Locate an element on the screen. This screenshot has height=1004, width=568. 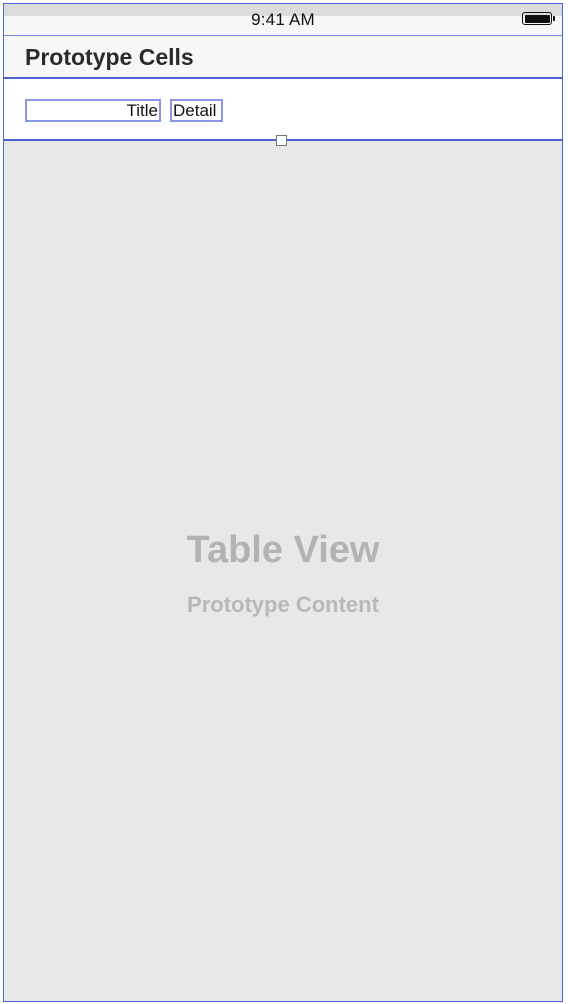
section-header: Prototype Cells is located at coordinates (283, 56).